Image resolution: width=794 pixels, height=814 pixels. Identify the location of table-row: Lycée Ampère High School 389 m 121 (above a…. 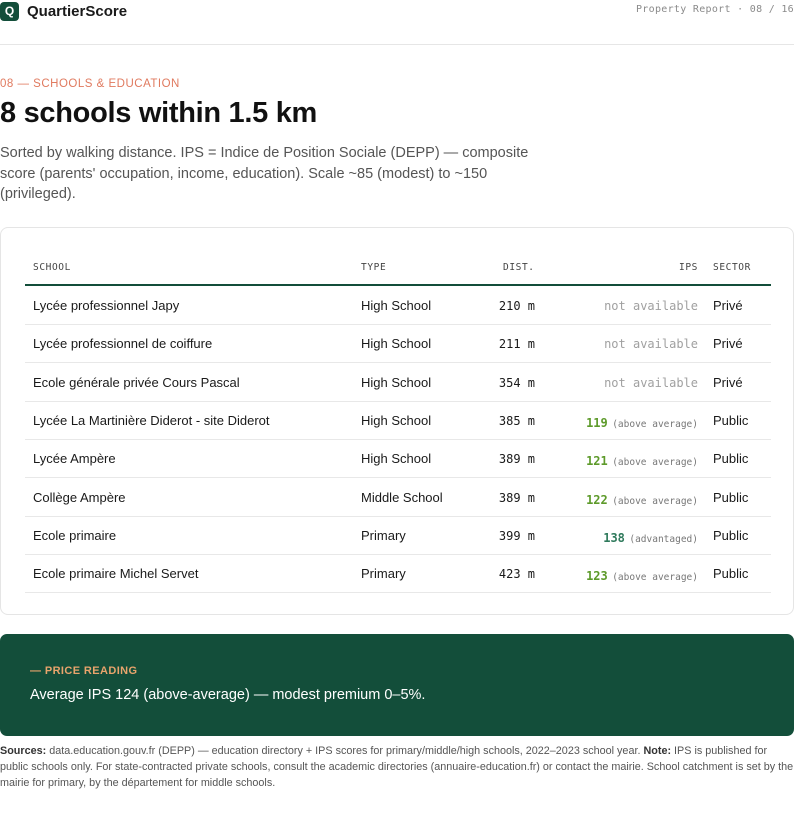
(398, 459).